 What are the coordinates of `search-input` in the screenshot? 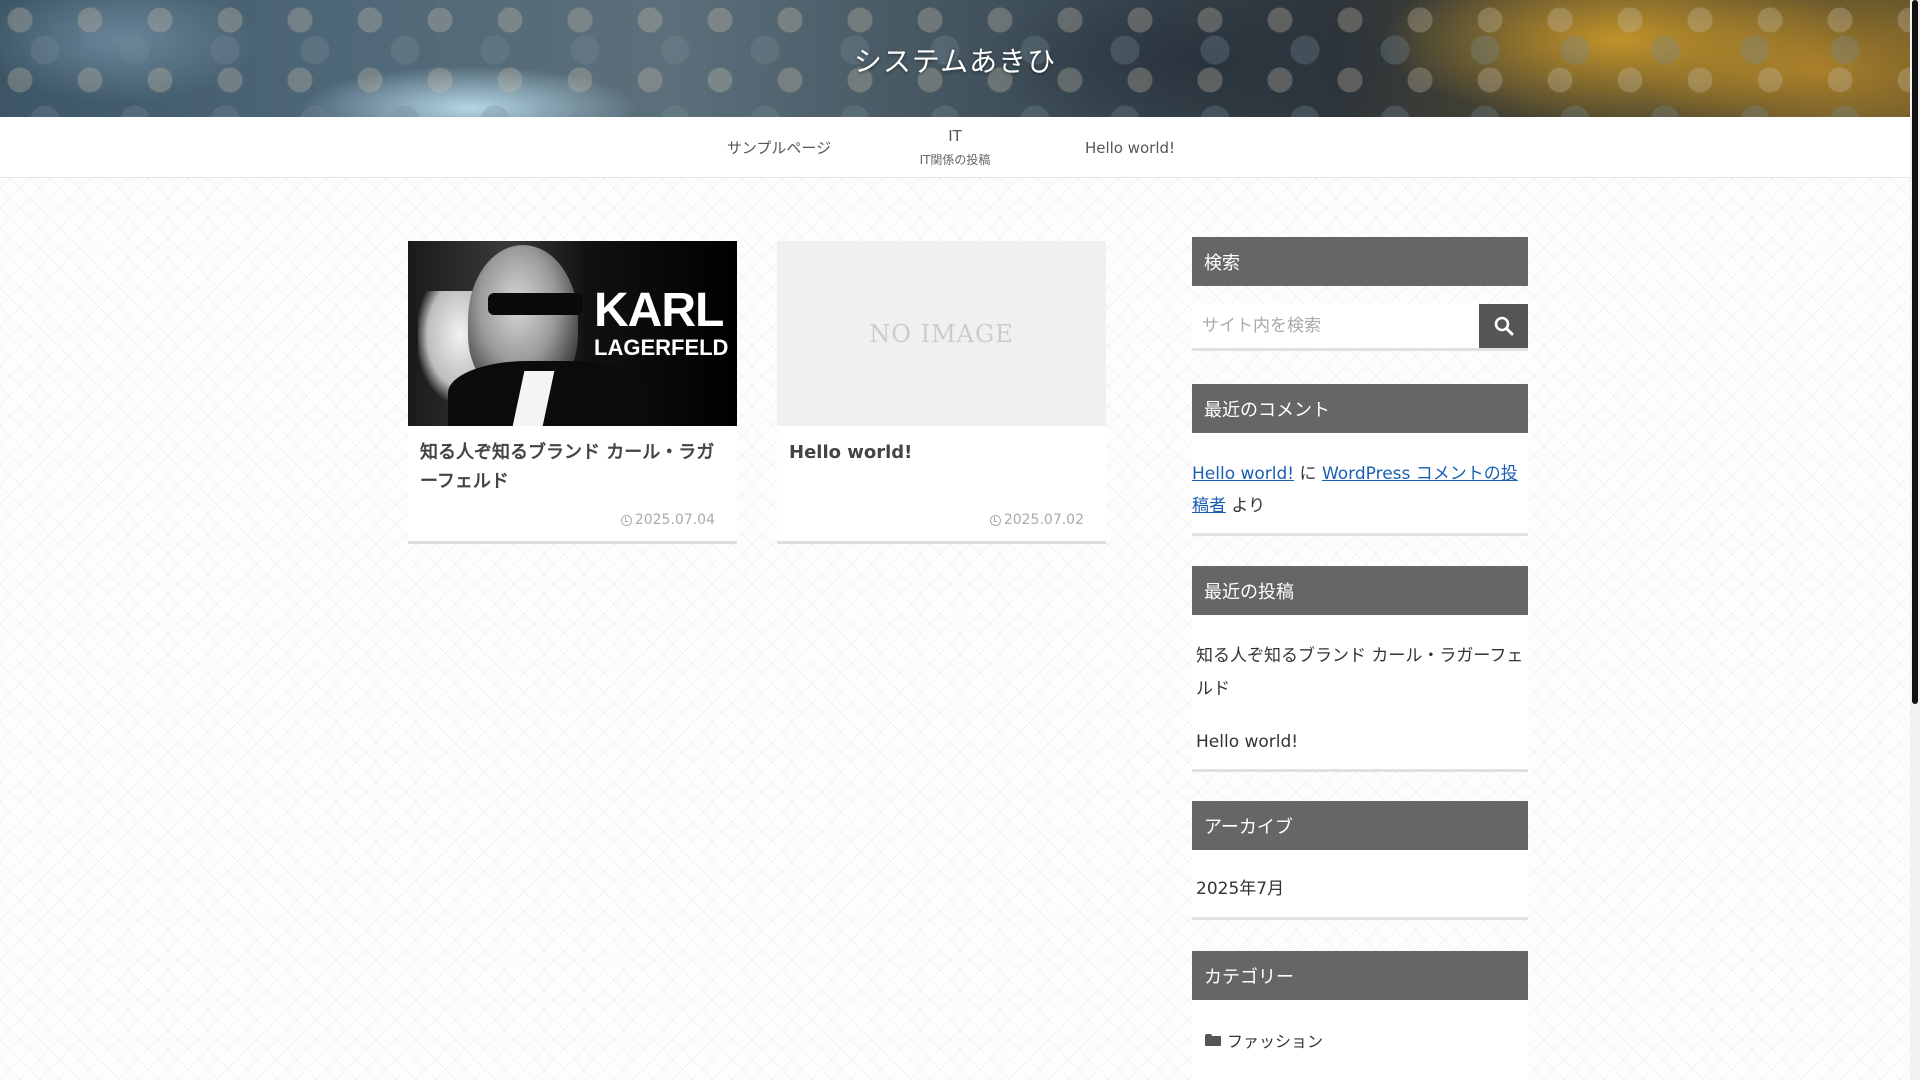 It's located at (1335, 326).